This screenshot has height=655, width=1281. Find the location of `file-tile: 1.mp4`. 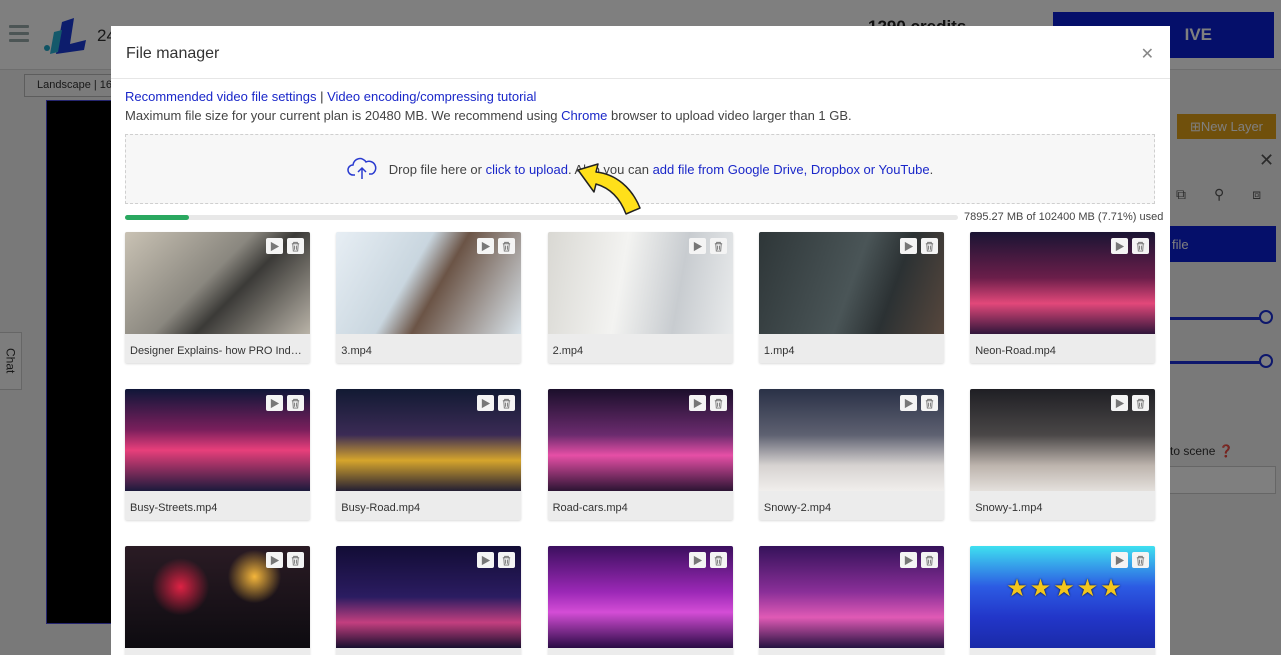

file-tile: 1.mp4 is located at coordinates (851, 297).